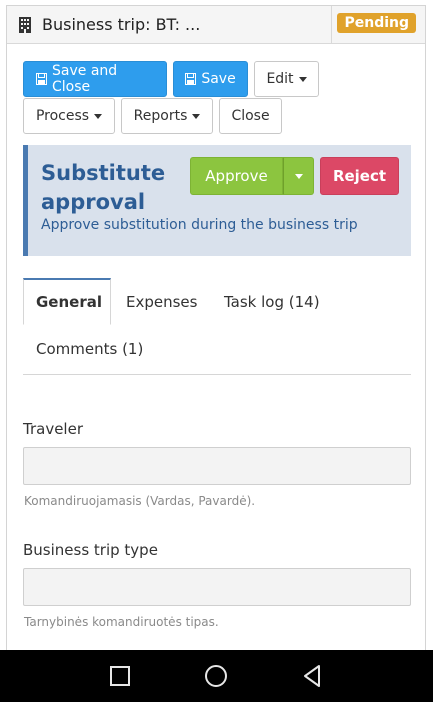  I want to click on traveler-help-text: Komandiruojamasis (Vardas, Pavardė)., so click(140, 501).